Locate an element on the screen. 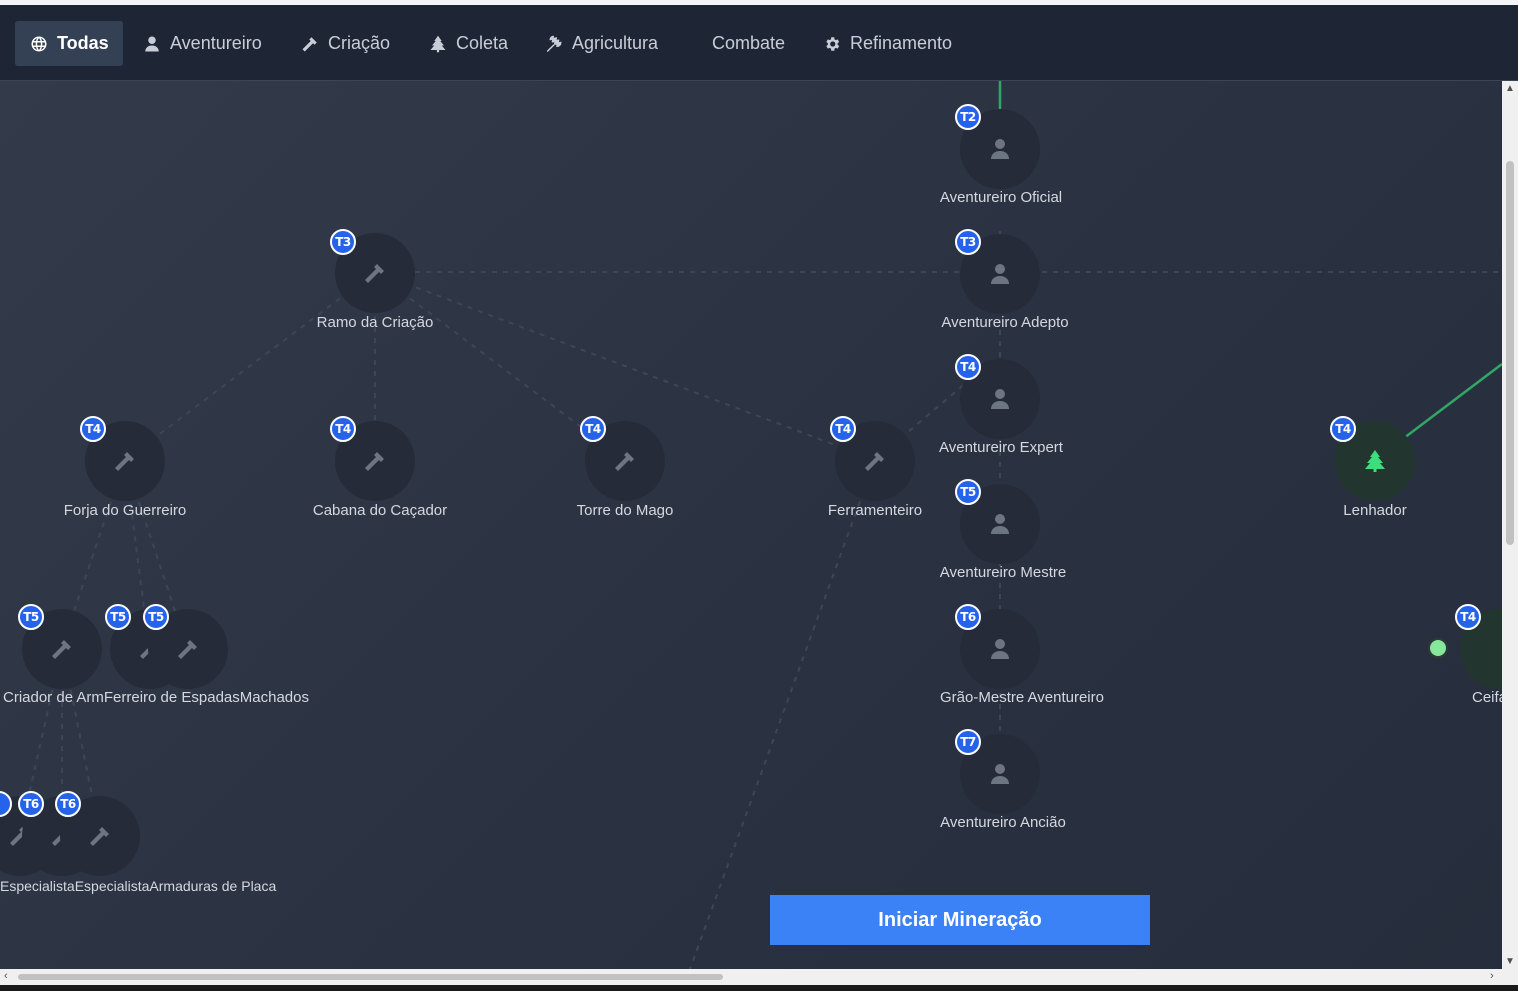 Image resolution: width=1518 pixels, height=991 pixels. skill-label: Torre do Mago is located at coordinates (625, 510).